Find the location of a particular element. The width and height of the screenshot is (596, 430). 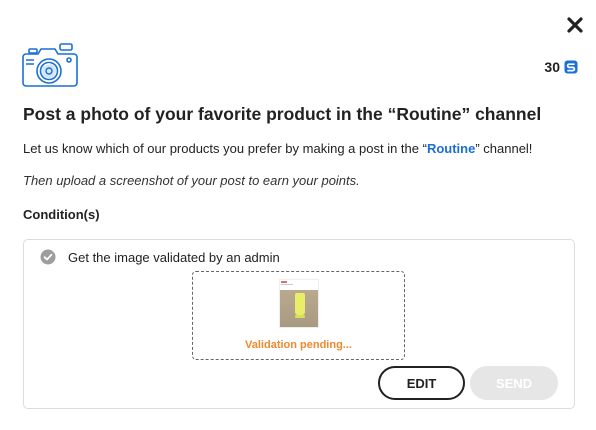

thumbnail-header is located at coordinates (284, 282).